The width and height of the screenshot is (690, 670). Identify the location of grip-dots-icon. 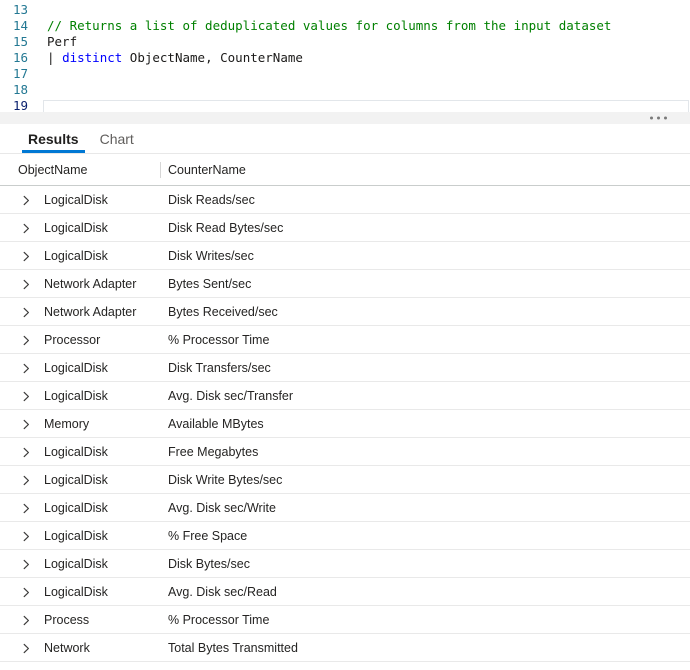
(658, 118).